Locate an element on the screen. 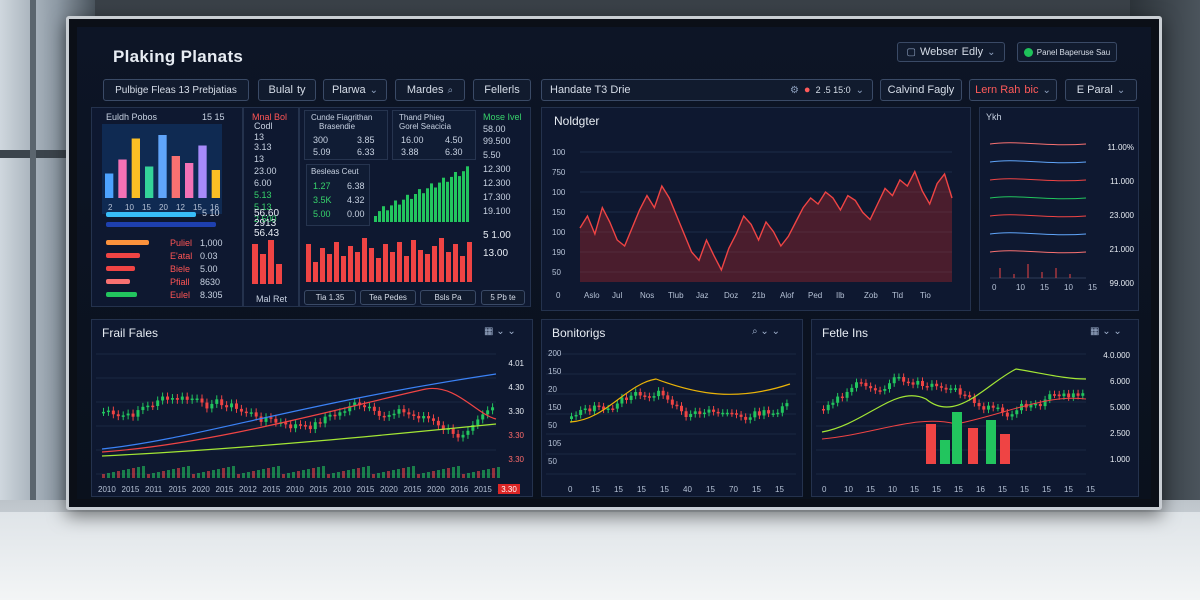 The width and height of the screenshot is (1200, 600). legend-bar is located at coordinates (122, 294).